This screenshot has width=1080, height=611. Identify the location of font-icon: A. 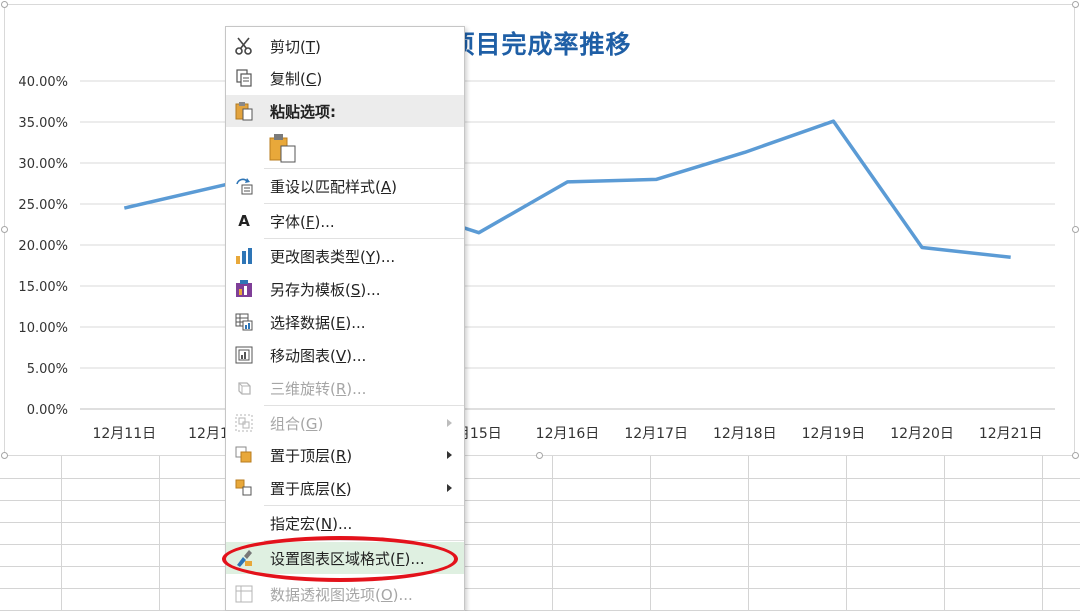
(244, 221).